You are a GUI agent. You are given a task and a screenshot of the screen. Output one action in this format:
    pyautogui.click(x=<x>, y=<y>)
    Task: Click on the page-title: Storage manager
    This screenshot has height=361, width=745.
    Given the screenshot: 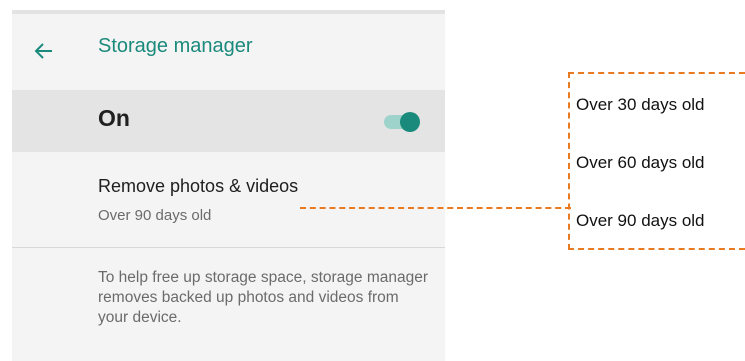 What is the action you would take?
    pyautogui.click(x=175, y=46)
    